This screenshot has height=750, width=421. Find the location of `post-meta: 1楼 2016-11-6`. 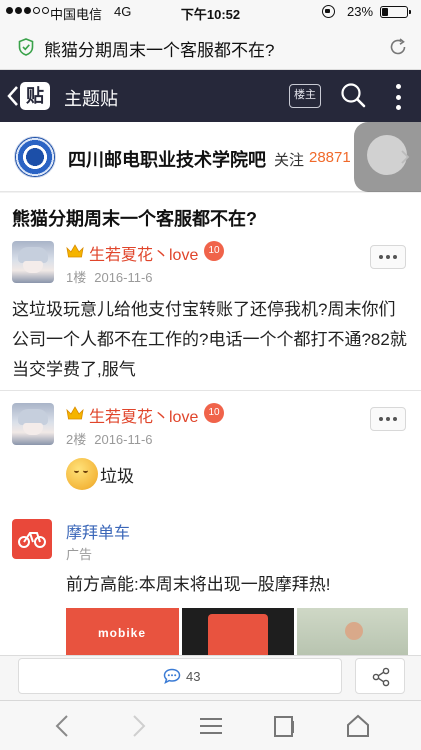

post-meta: 1楼 2016-11-6 is located at coordinates (109, 276).